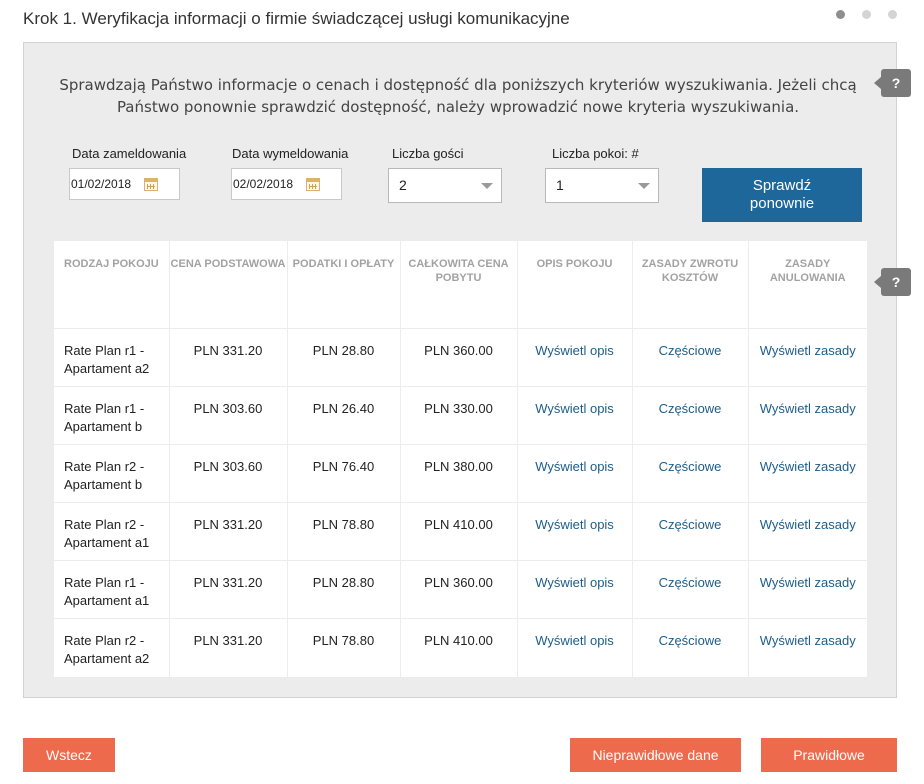  Describe the element at coordinates (112, 531) in the screenshot. I see `room-type-cell: Rate Plan r2 - Apartament a1` at that location.